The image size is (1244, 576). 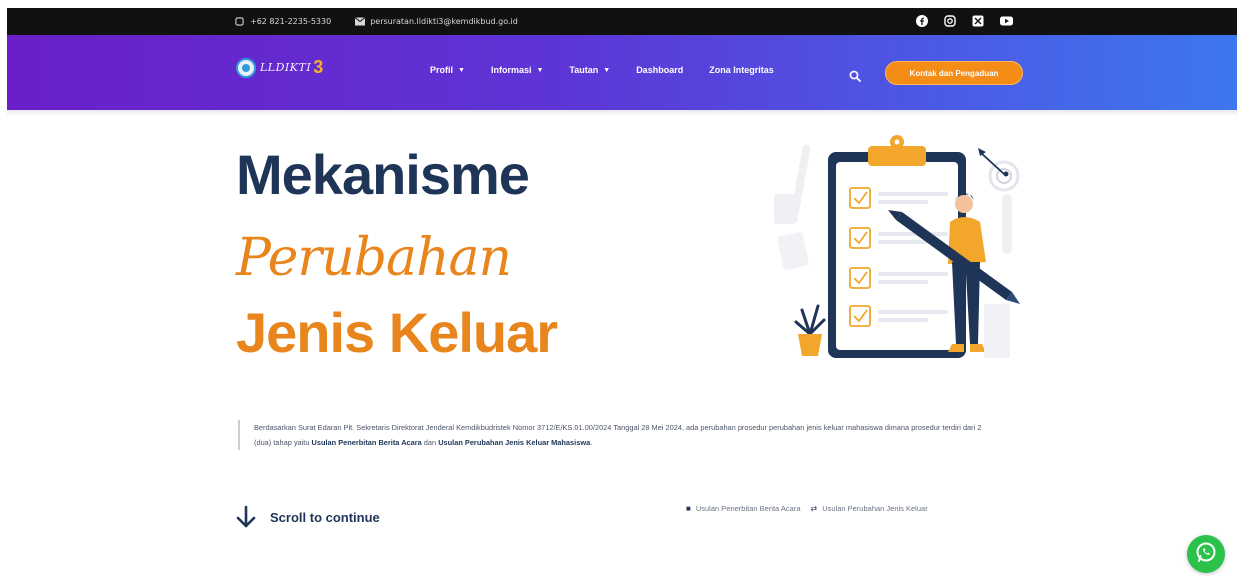 What do you see at coordinates (246, 517) in the screenshot?
I see `arrow-down-icon` at bounding box center [246, 517].